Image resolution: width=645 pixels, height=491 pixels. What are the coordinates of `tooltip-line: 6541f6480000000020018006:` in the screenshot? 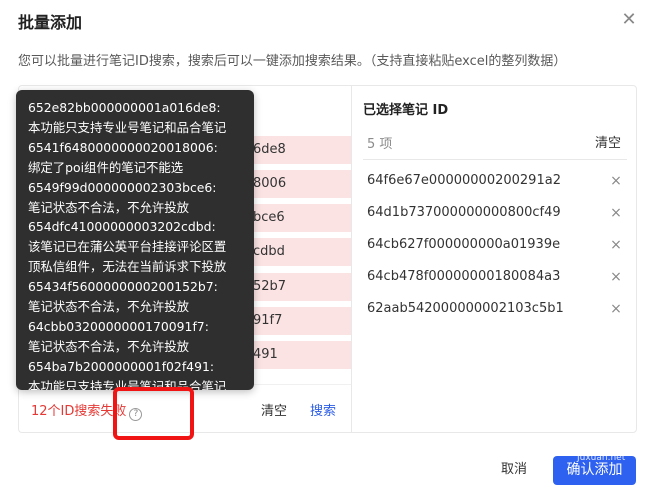 It's located at (123, 147).